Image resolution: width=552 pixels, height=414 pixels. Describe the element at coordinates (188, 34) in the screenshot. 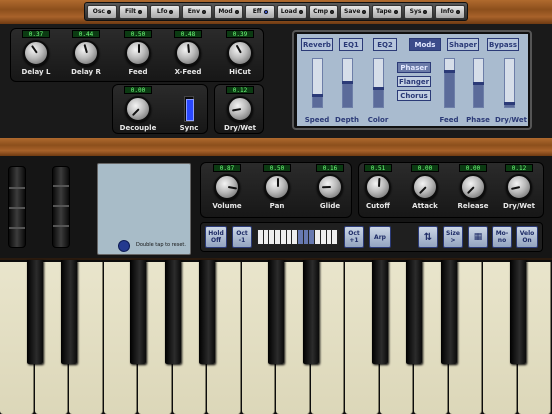

I see `delay-value: 0.48` at that location.